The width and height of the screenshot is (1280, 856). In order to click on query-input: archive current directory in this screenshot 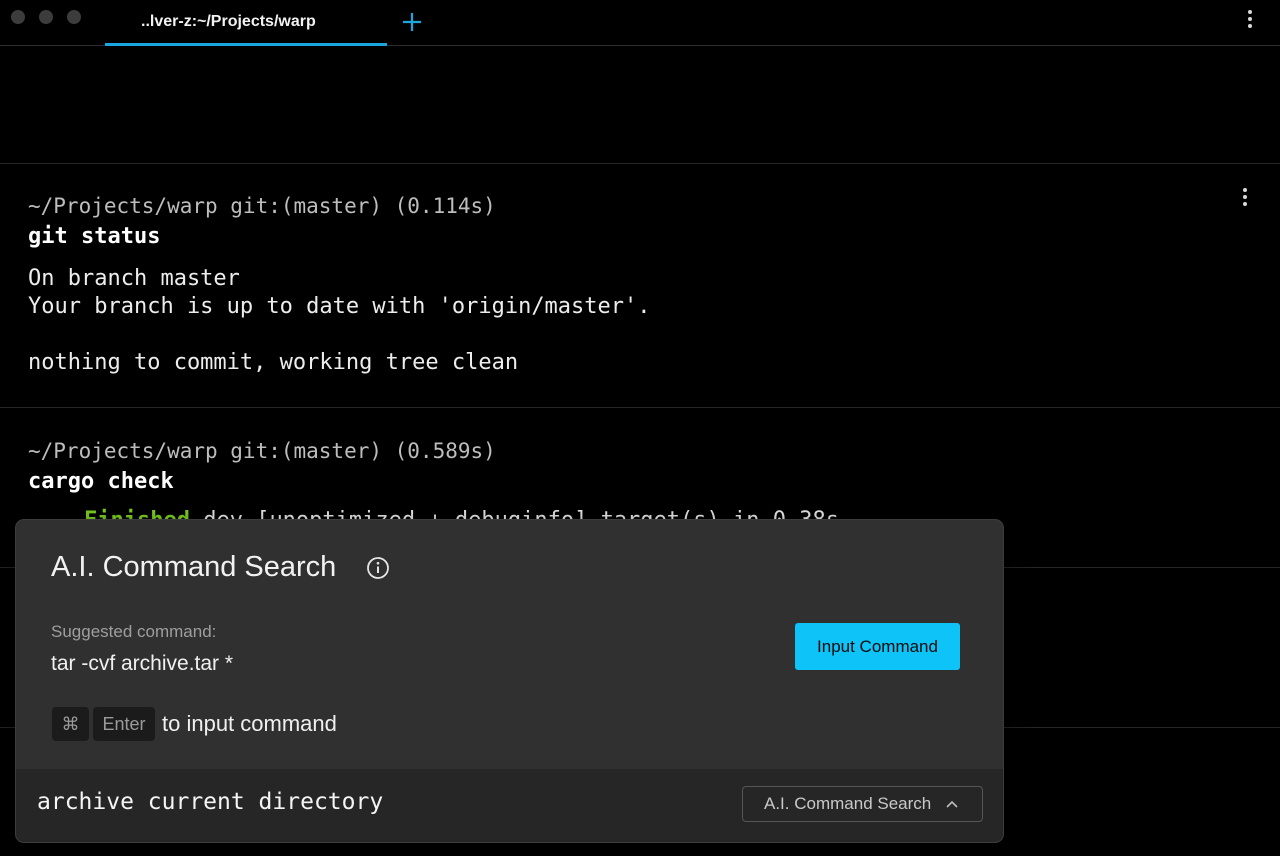, I will do `click(210, 802)`.